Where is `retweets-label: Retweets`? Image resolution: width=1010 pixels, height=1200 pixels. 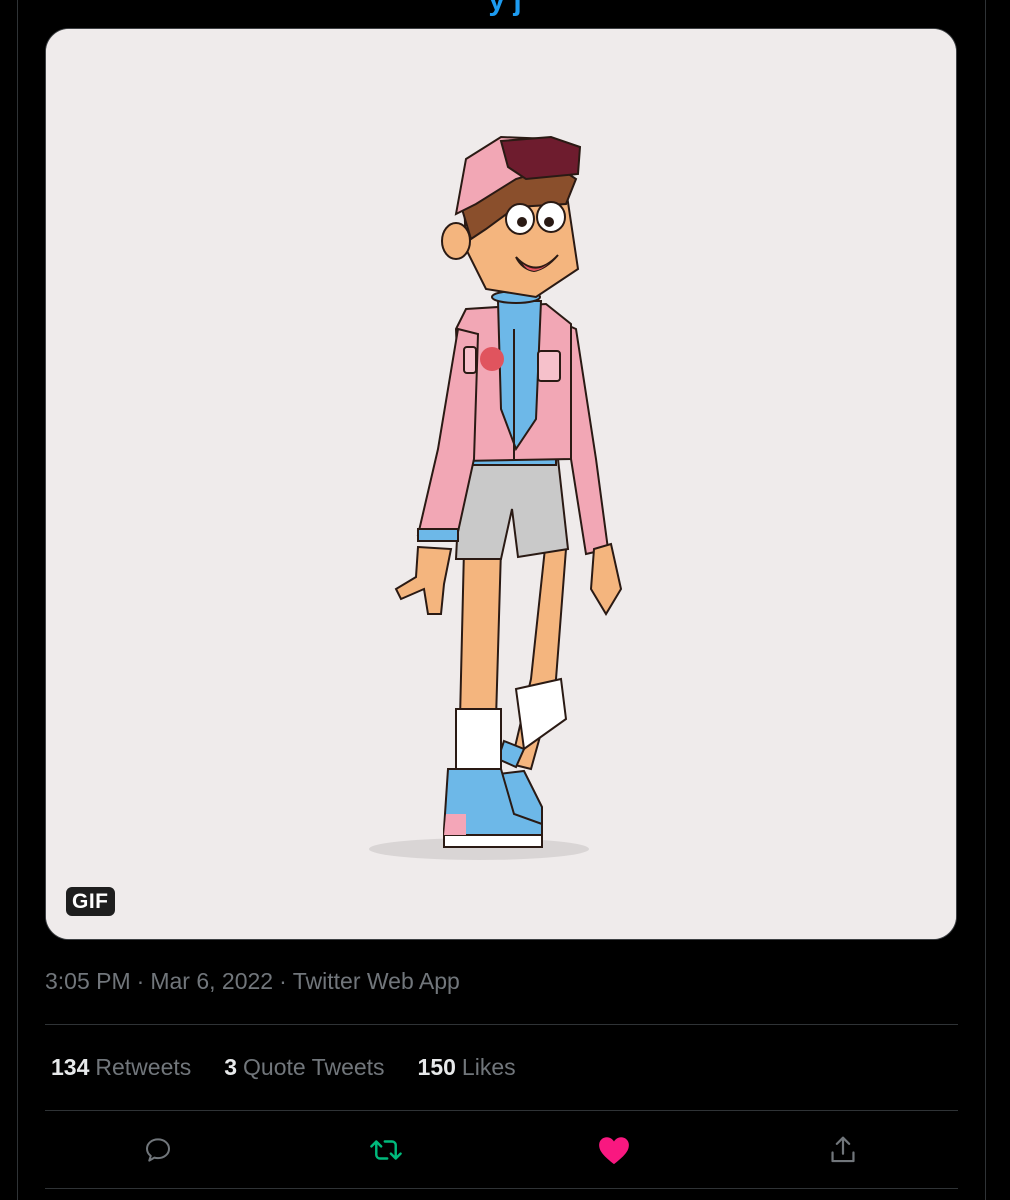 retweets-label: Retweets is located at coordinates (143, 1067).